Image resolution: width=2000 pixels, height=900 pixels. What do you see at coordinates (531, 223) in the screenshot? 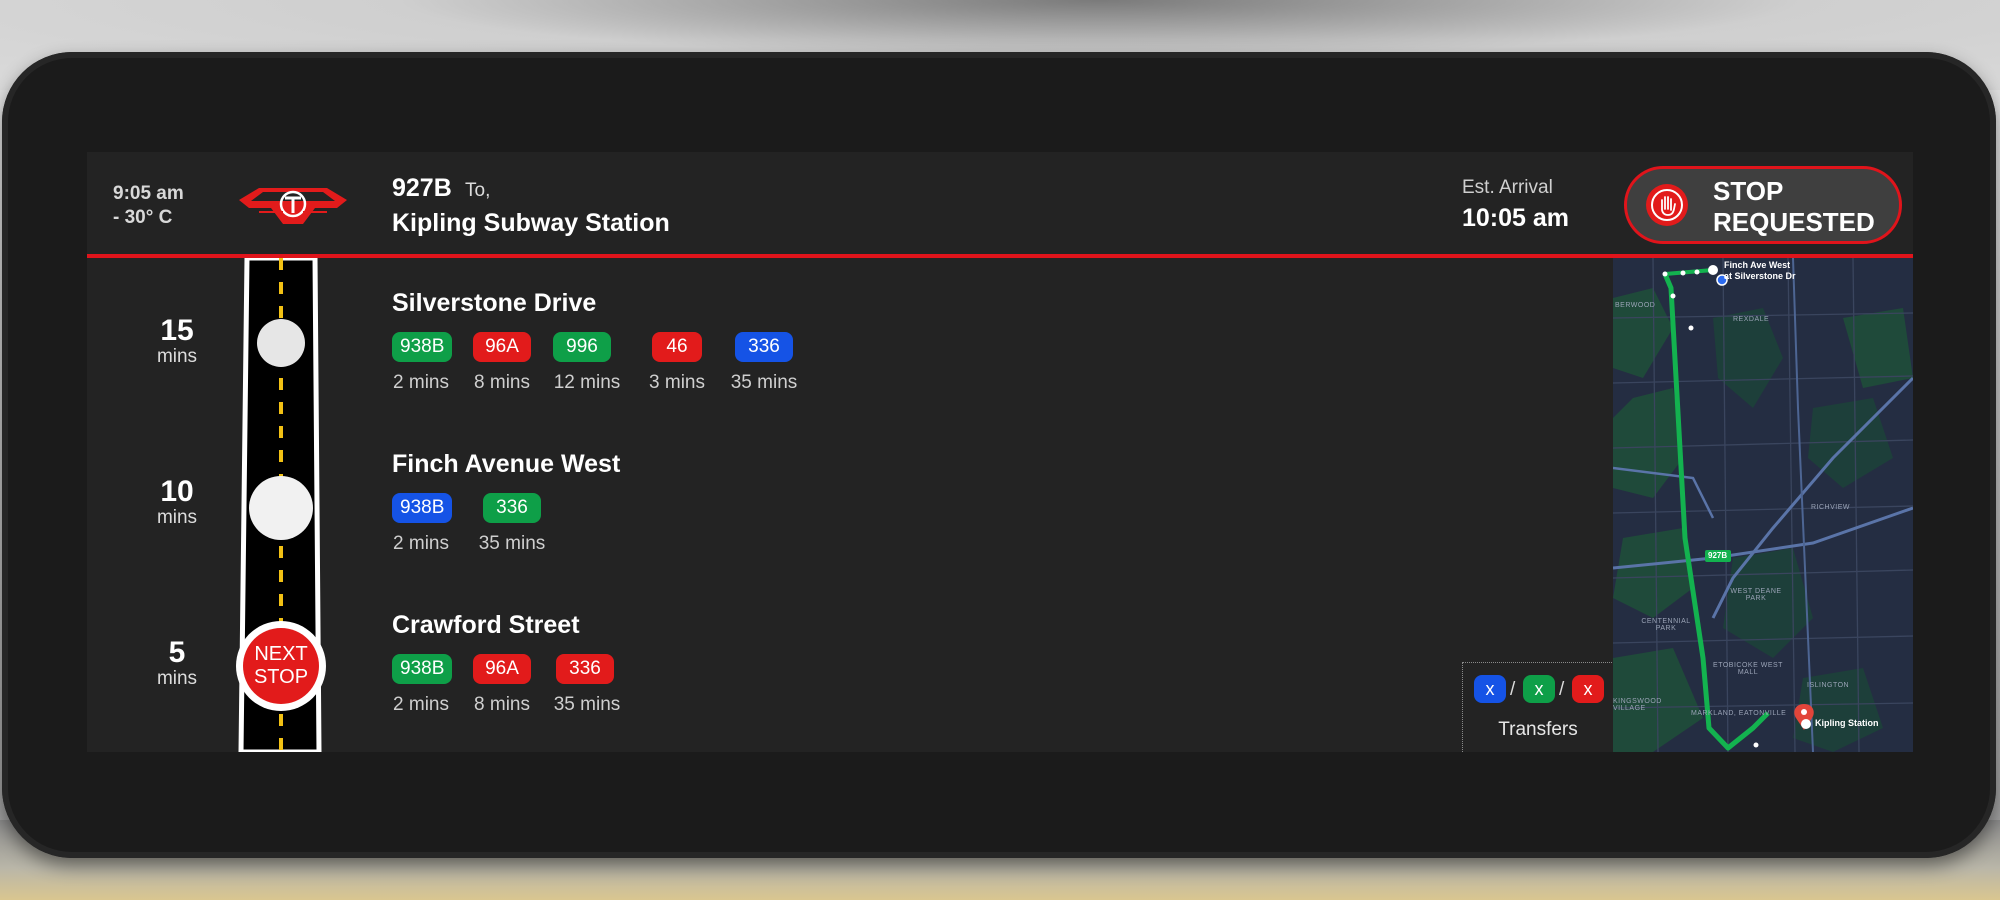
I see `destination: Kipling Subway Station` at bounding box center [531, 223].